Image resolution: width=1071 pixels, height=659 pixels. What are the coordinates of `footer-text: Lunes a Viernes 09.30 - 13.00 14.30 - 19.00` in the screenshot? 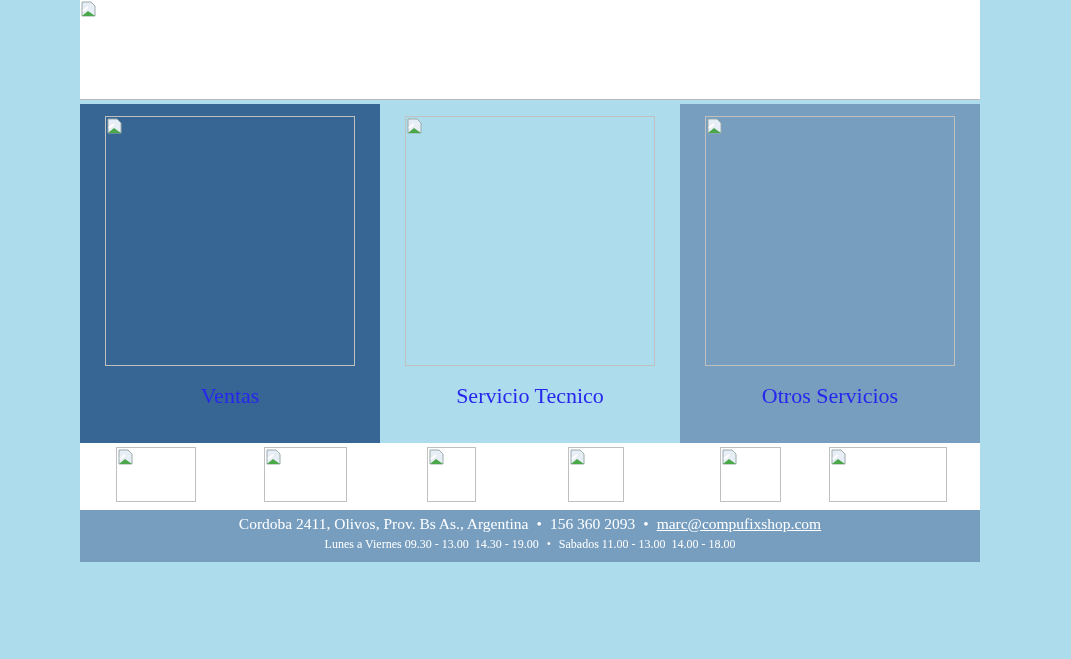 It's located at (431, 544).